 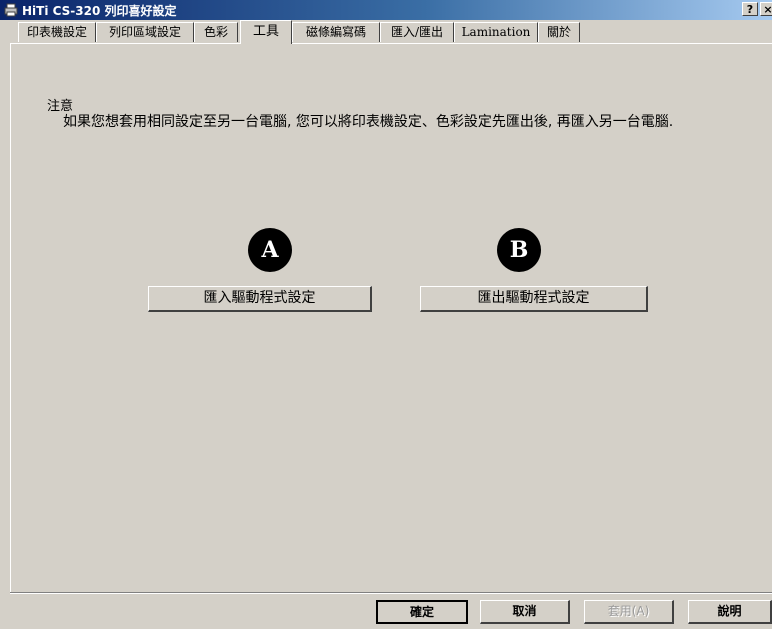 I want to click on apply-button: 套用(A), so click(x=629, y=612).